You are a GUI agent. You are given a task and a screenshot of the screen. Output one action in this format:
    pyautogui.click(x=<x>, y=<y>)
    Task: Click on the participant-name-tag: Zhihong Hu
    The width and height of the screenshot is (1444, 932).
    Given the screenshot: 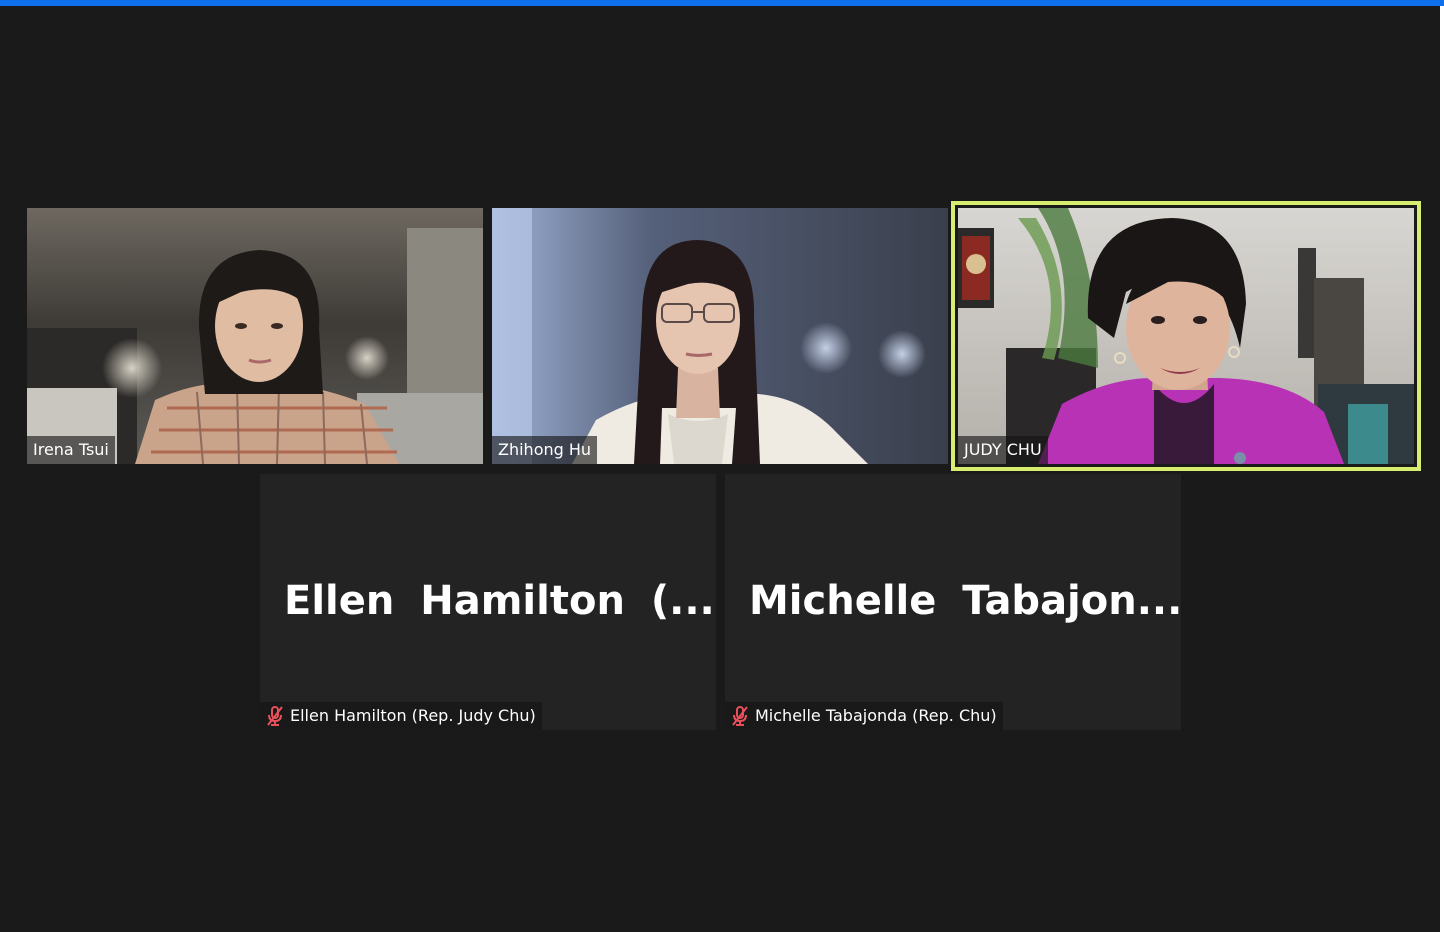 What is the action you would take?
    pyautogui.click(x=545, y=450)
    